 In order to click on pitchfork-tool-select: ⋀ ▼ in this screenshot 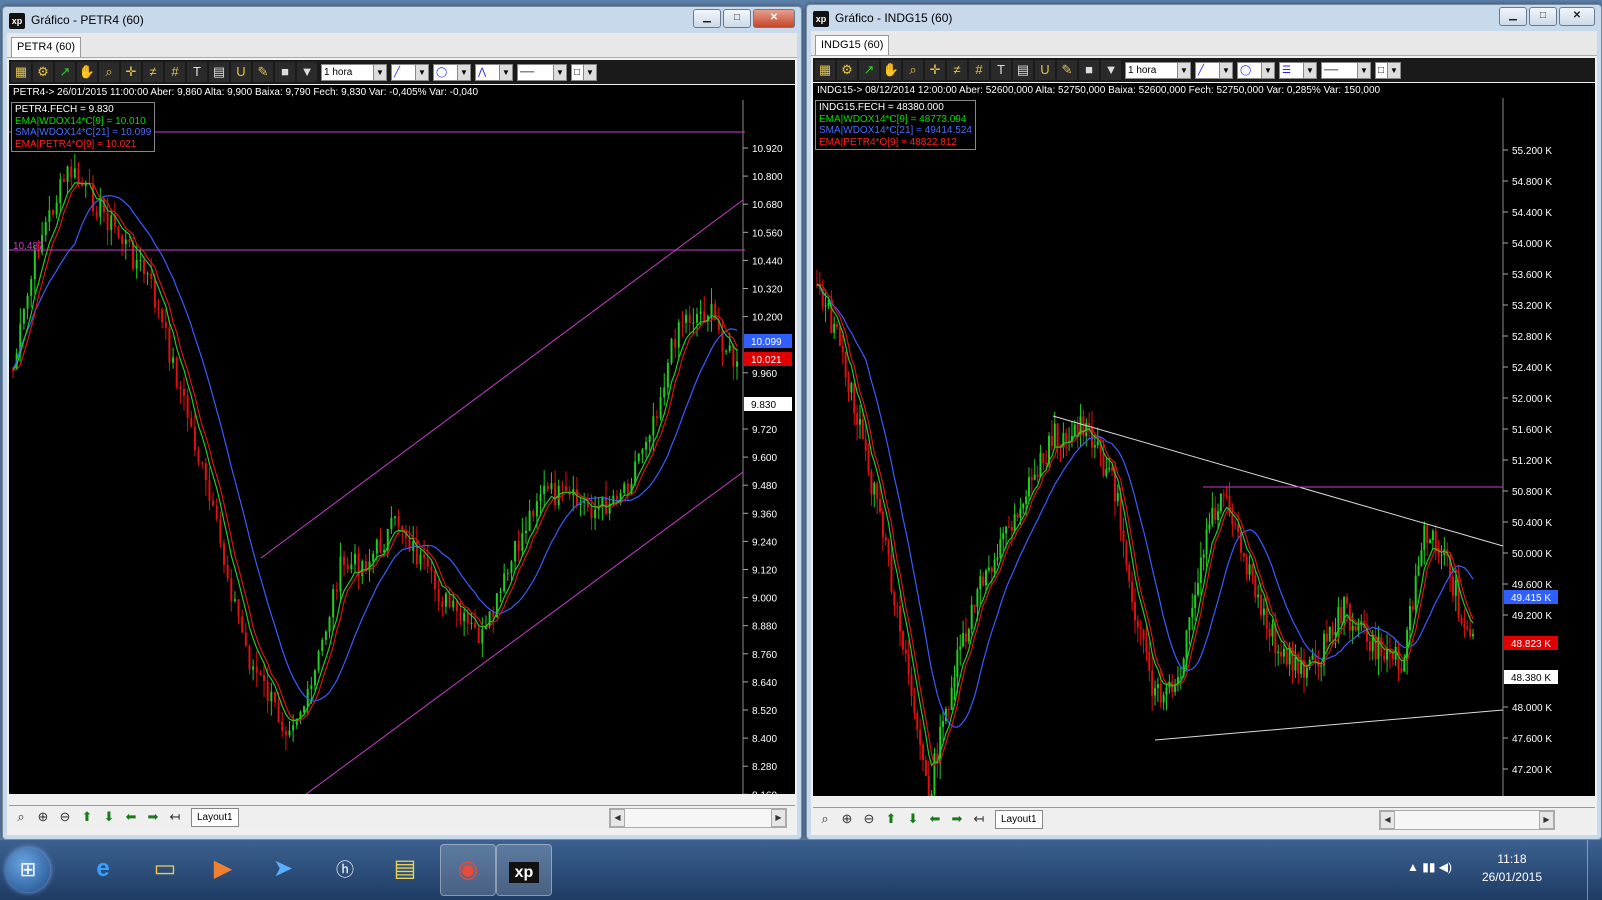, I will do `click(494, 72)`.